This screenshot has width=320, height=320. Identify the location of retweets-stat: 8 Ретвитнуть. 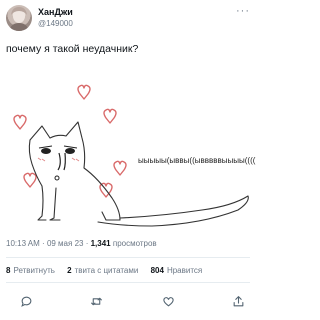
(30, 270).